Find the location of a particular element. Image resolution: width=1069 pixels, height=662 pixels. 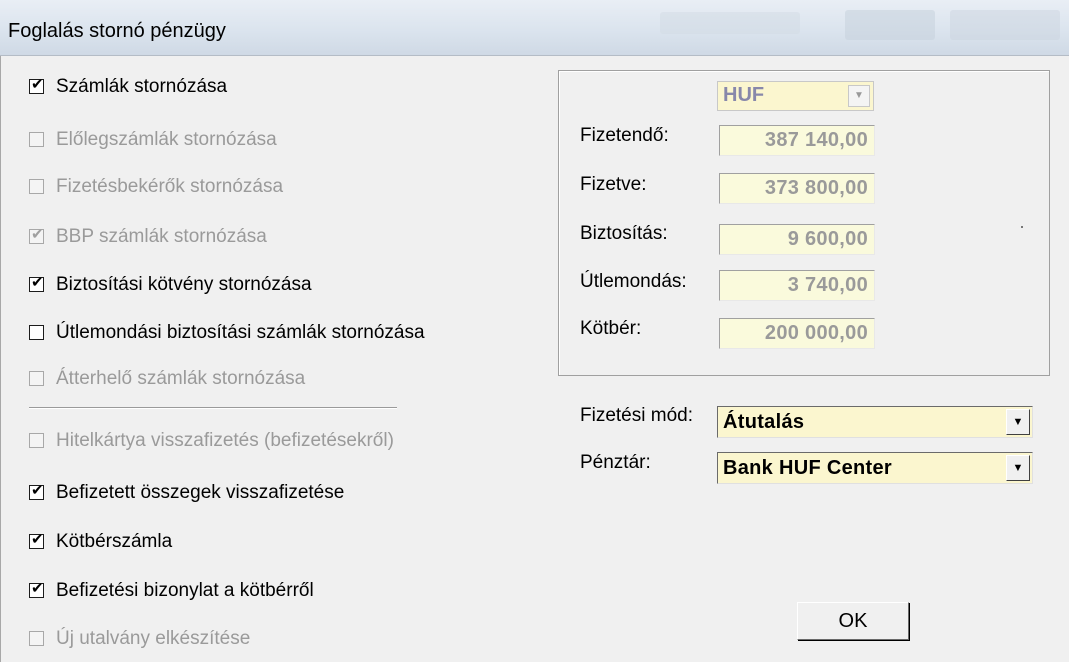

amount-label-fizetendo: Fizetendő: is located at coordinates (624, 135).